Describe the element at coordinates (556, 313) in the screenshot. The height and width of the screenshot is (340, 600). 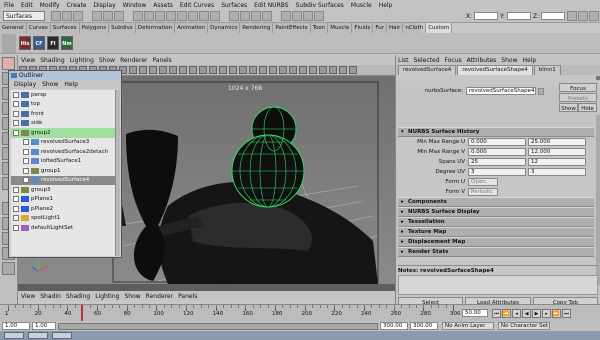
I see `step-forward-key-icon: ⏩` at that location.